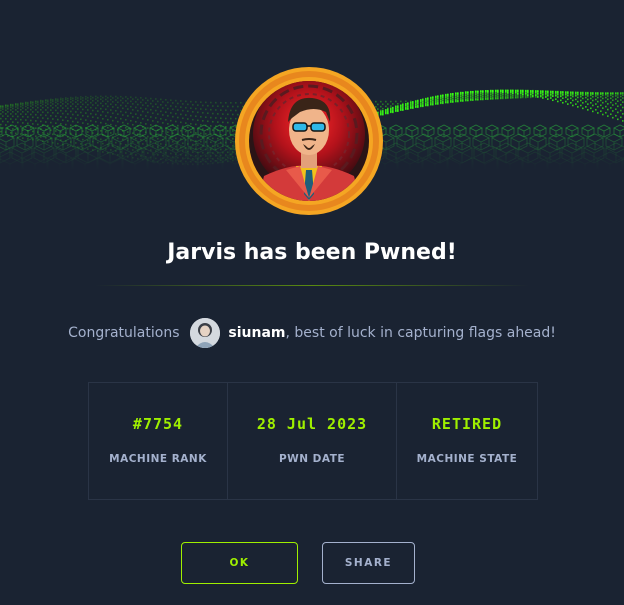 The height and width of the screenshot is (605, 624). Describe the element at coordinates (124, 333) in the screenshot. I see `congrats-prefix: Congratulations` at that location.